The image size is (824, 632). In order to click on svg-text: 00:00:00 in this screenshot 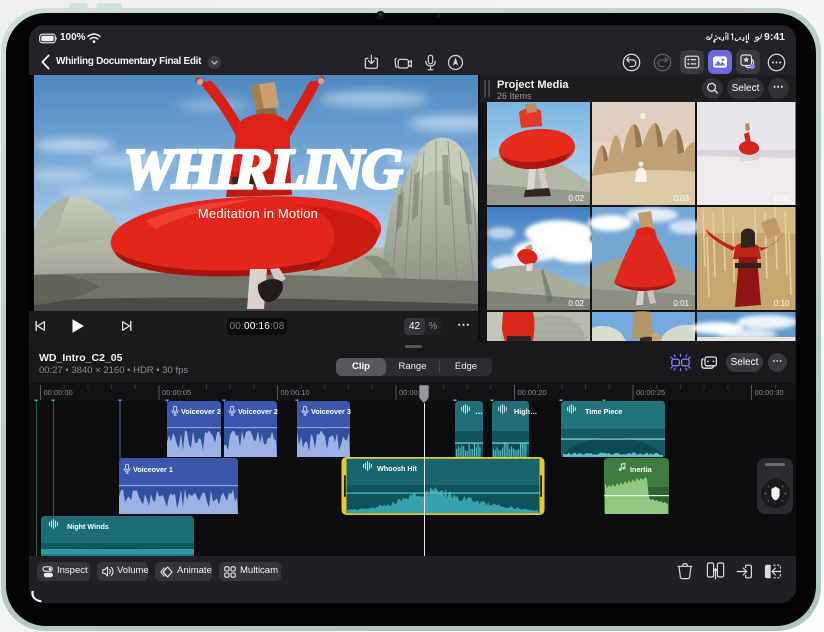, I will do `click(58, 392)`.